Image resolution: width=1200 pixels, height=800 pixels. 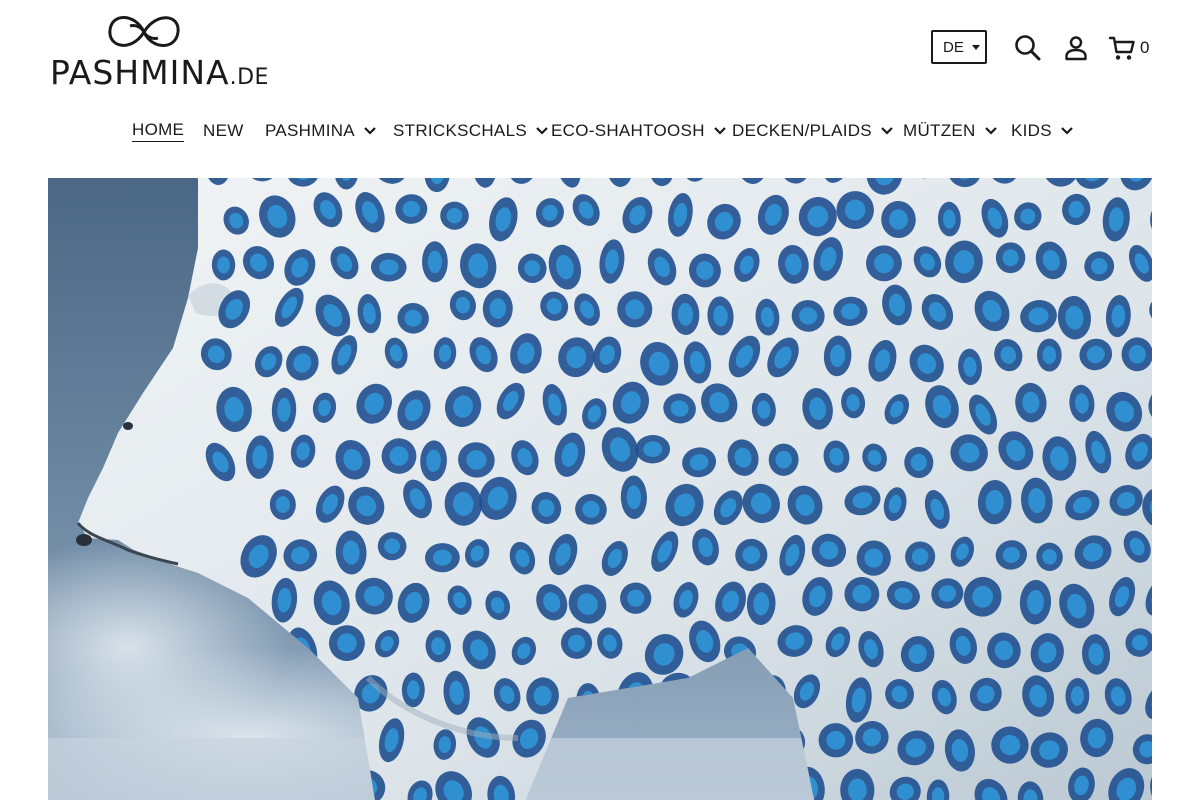 I want to click on nav-item-decken-plaids: DECKEN/PLAIDS, so click(x=813, y=131).